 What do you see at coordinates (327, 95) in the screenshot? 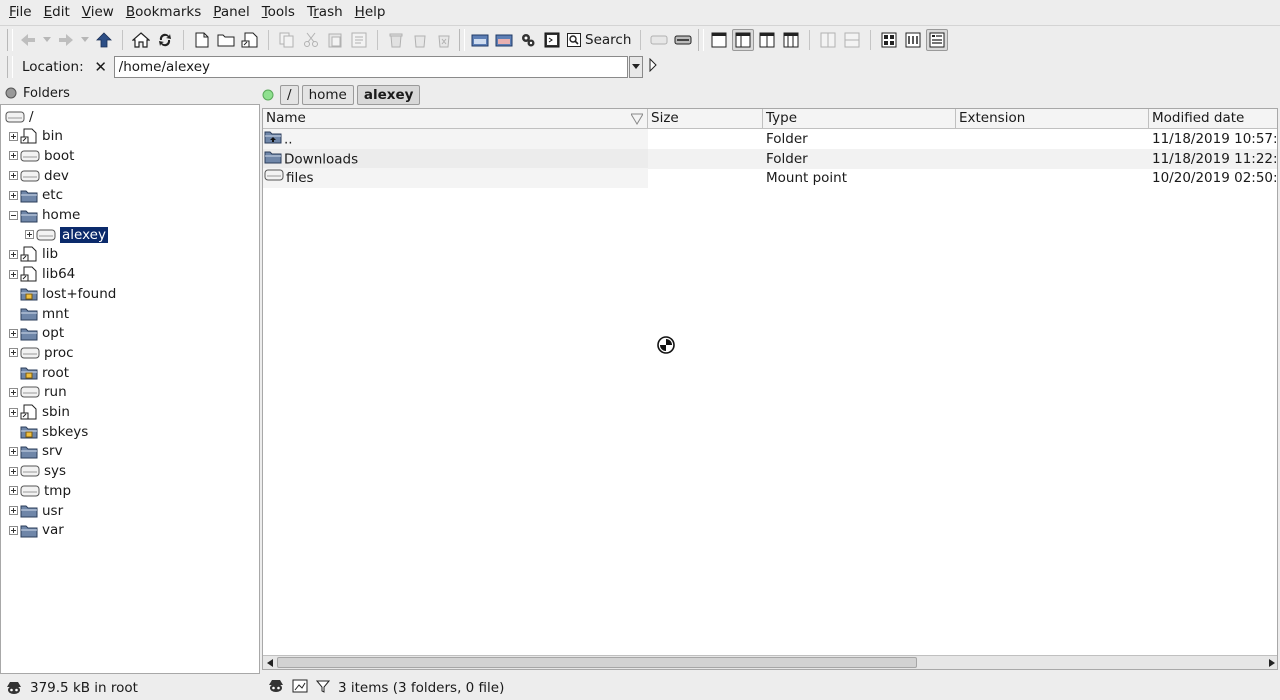
I see `breadcrumb-segment: home` at bounding box center [327, 95].